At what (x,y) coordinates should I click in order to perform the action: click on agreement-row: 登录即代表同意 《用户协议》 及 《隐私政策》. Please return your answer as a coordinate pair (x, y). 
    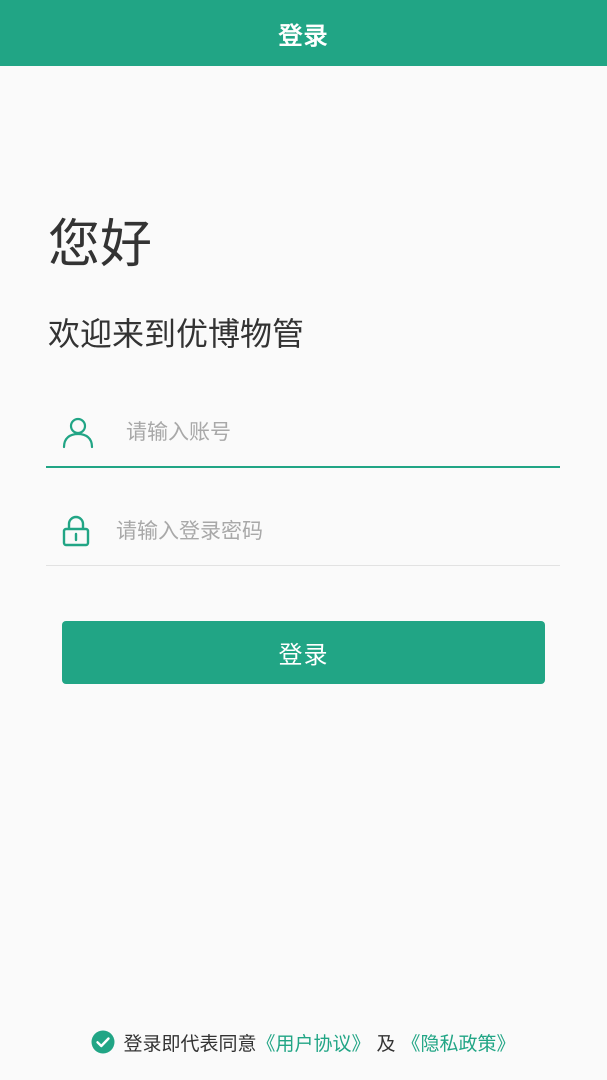
    Looking at the image, I should click on (303, 1042).